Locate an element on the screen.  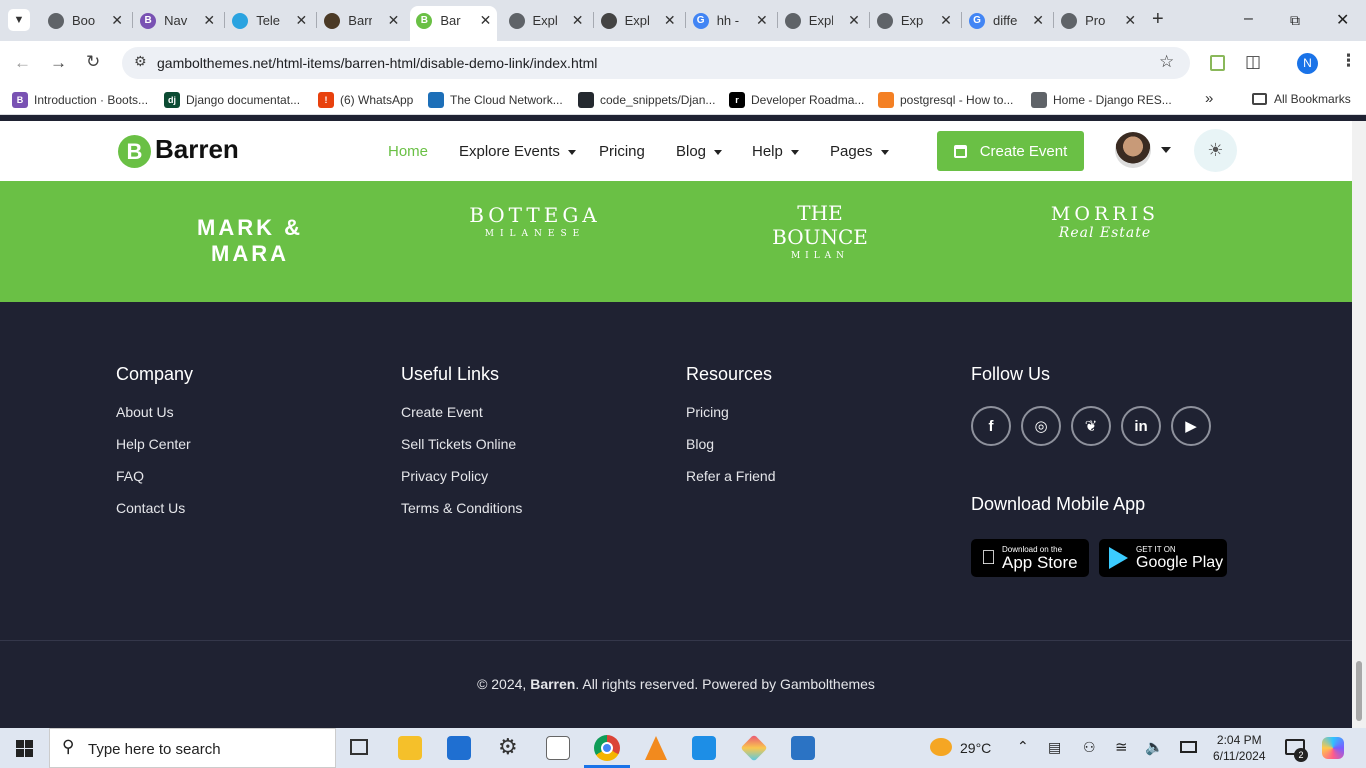
copilot-icon is located at coordinates (1333, 748).